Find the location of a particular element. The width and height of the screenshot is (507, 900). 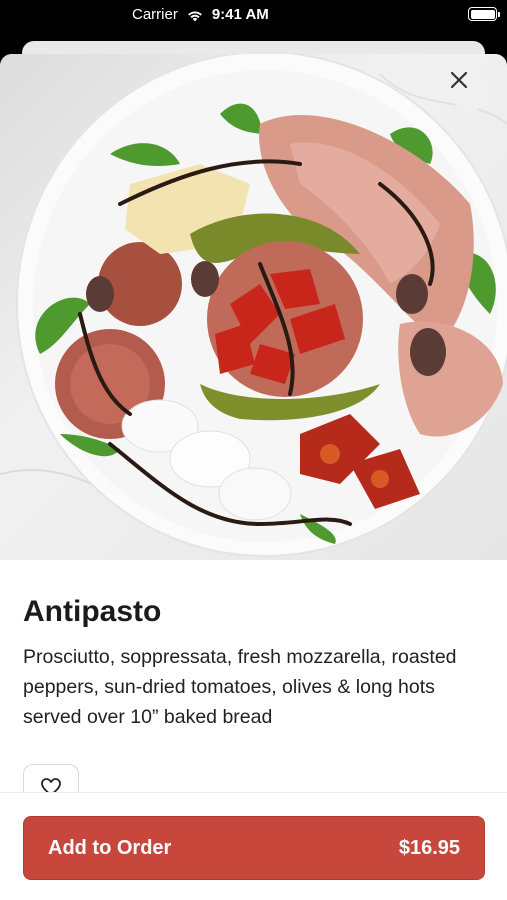

status-bar: Carrier 9:41 AM is located at coordinates (253, 20).